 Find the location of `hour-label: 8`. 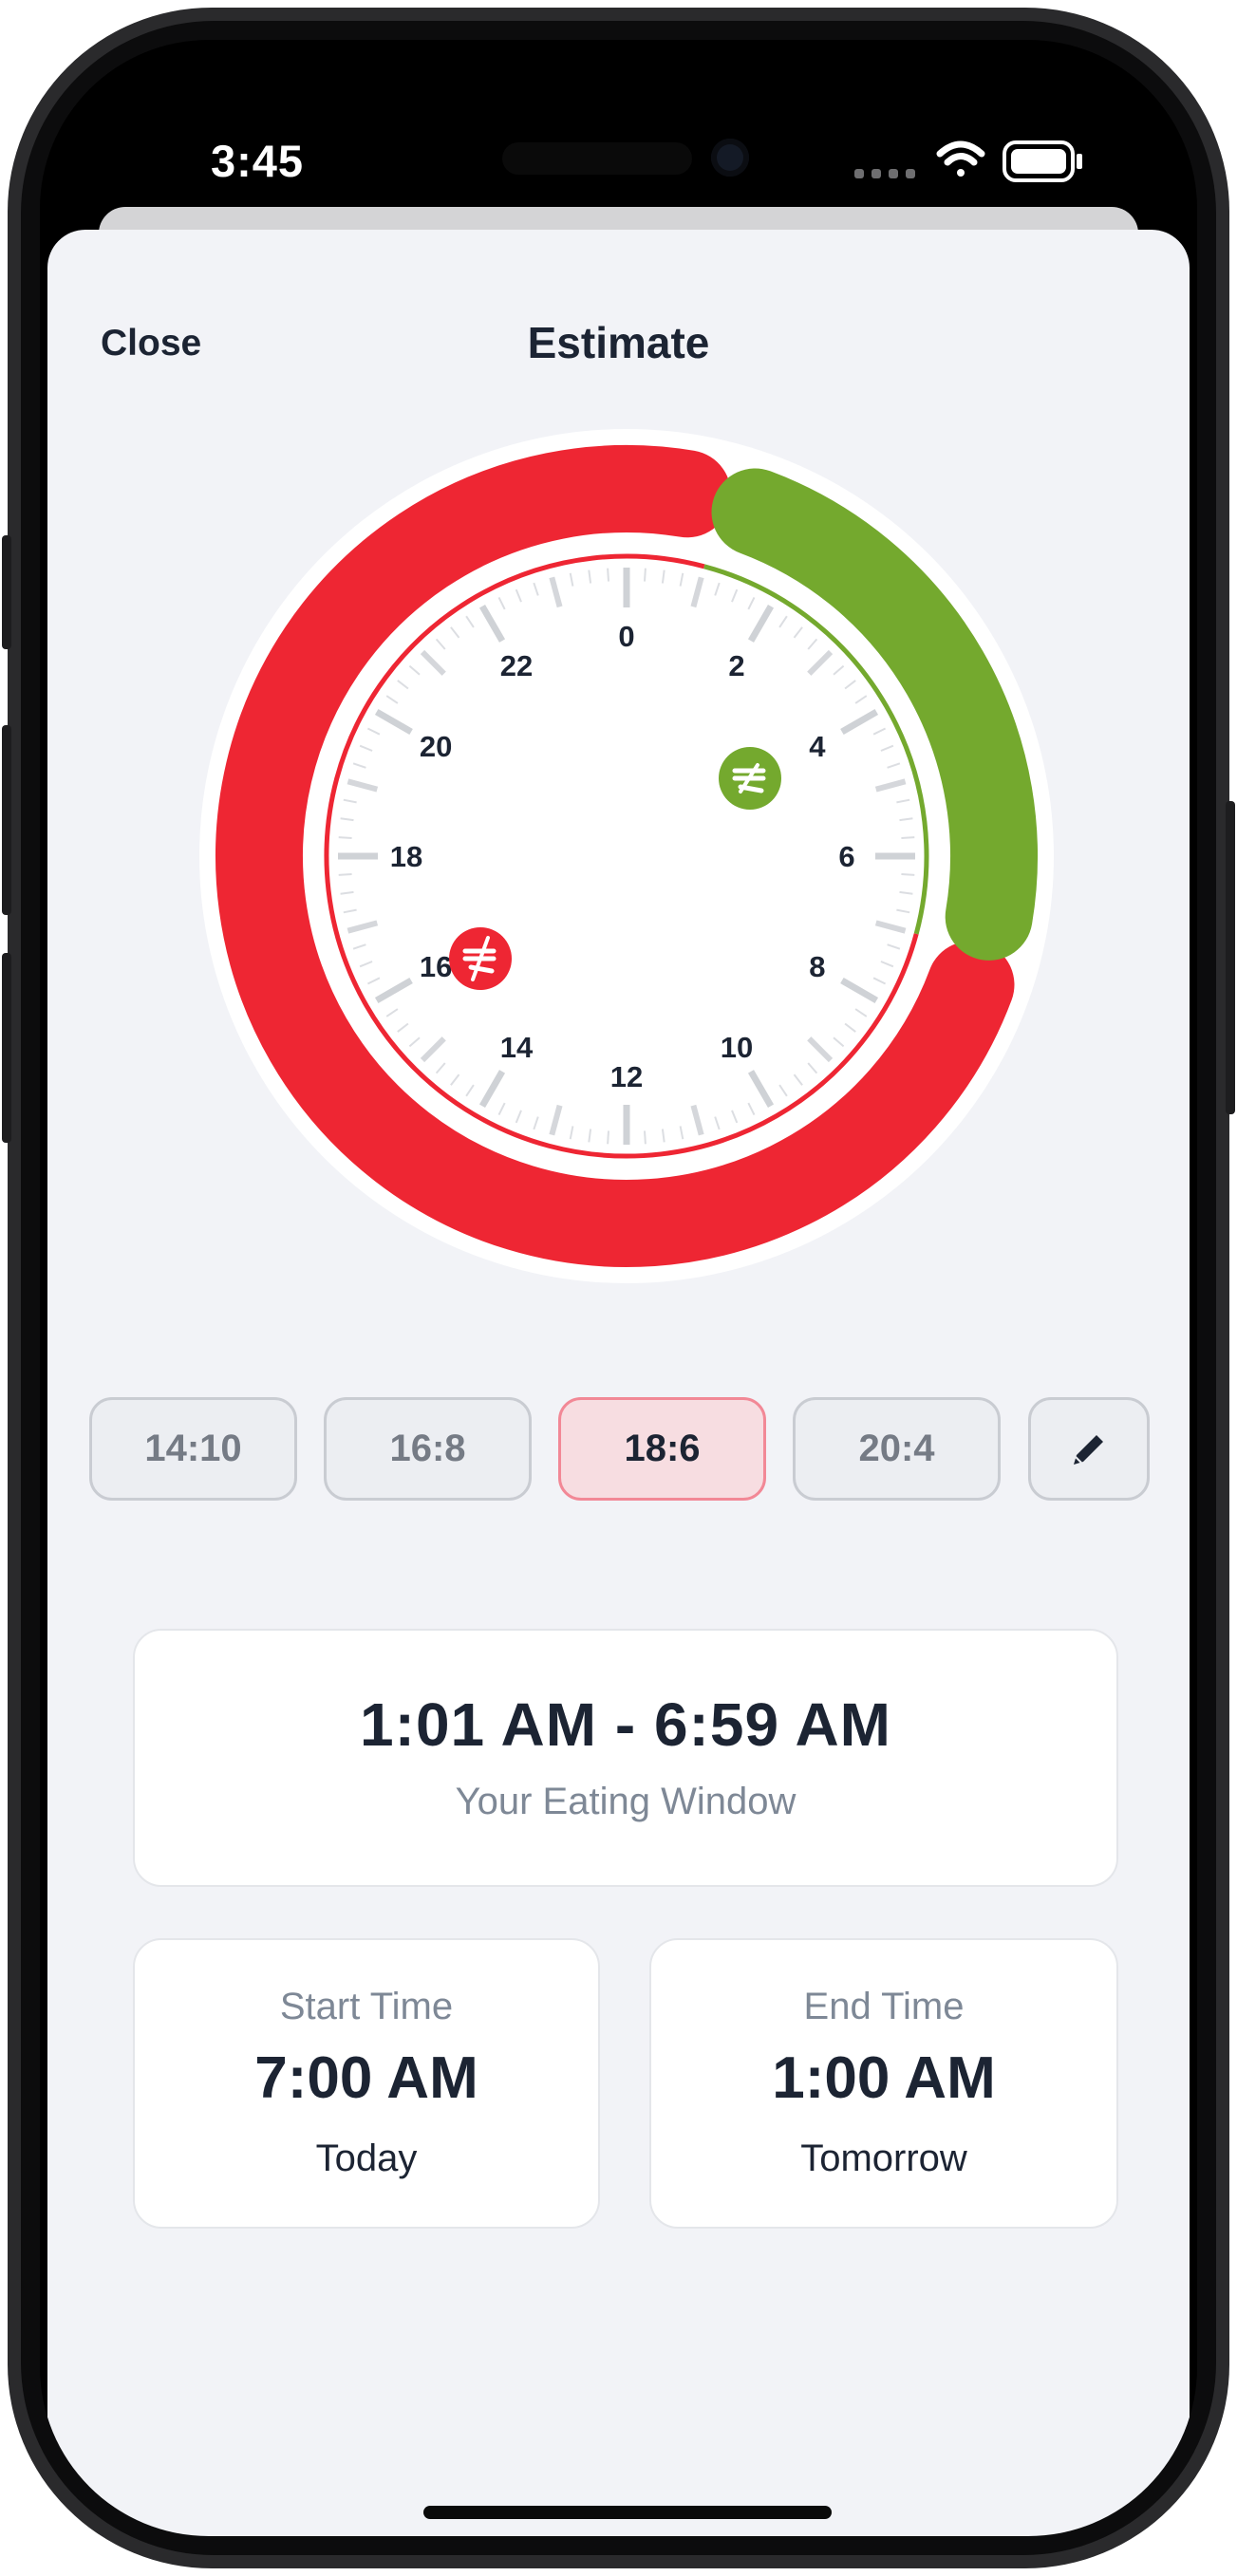

hour-label: 8 is located at coordinates (817, 967).